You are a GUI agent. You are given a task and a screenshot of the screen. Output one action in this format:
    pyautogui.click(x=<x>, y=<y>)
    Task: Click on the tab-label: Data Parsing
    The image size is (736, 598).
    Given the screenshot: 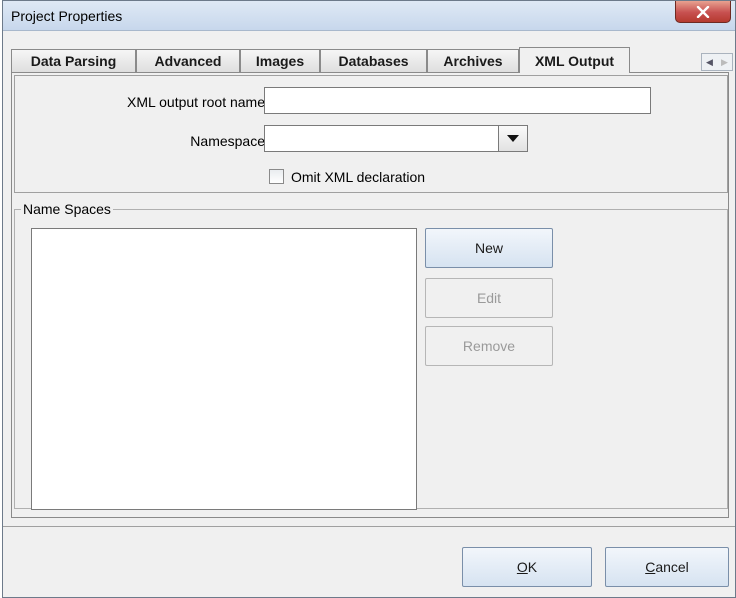 What is the action you would take?
    pyautogui.click(x=73, y=61)
    